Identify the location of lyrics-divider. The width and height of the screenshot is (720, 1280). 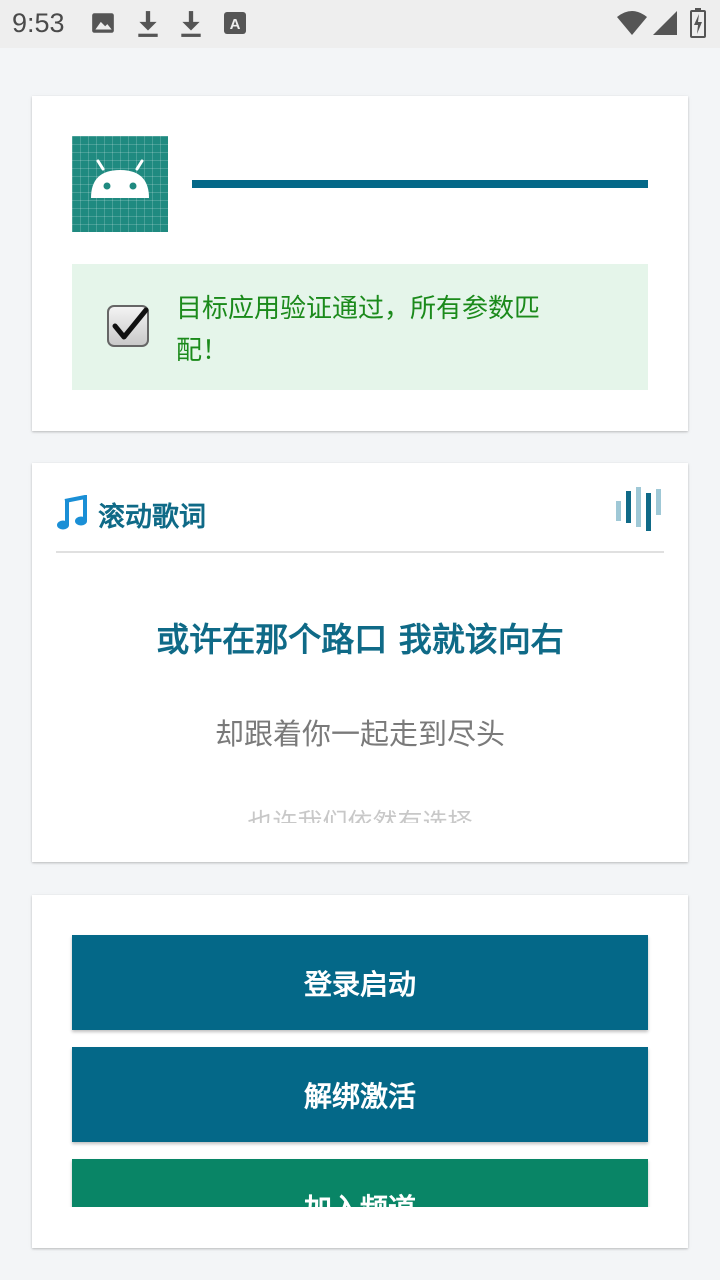
(360, 552).